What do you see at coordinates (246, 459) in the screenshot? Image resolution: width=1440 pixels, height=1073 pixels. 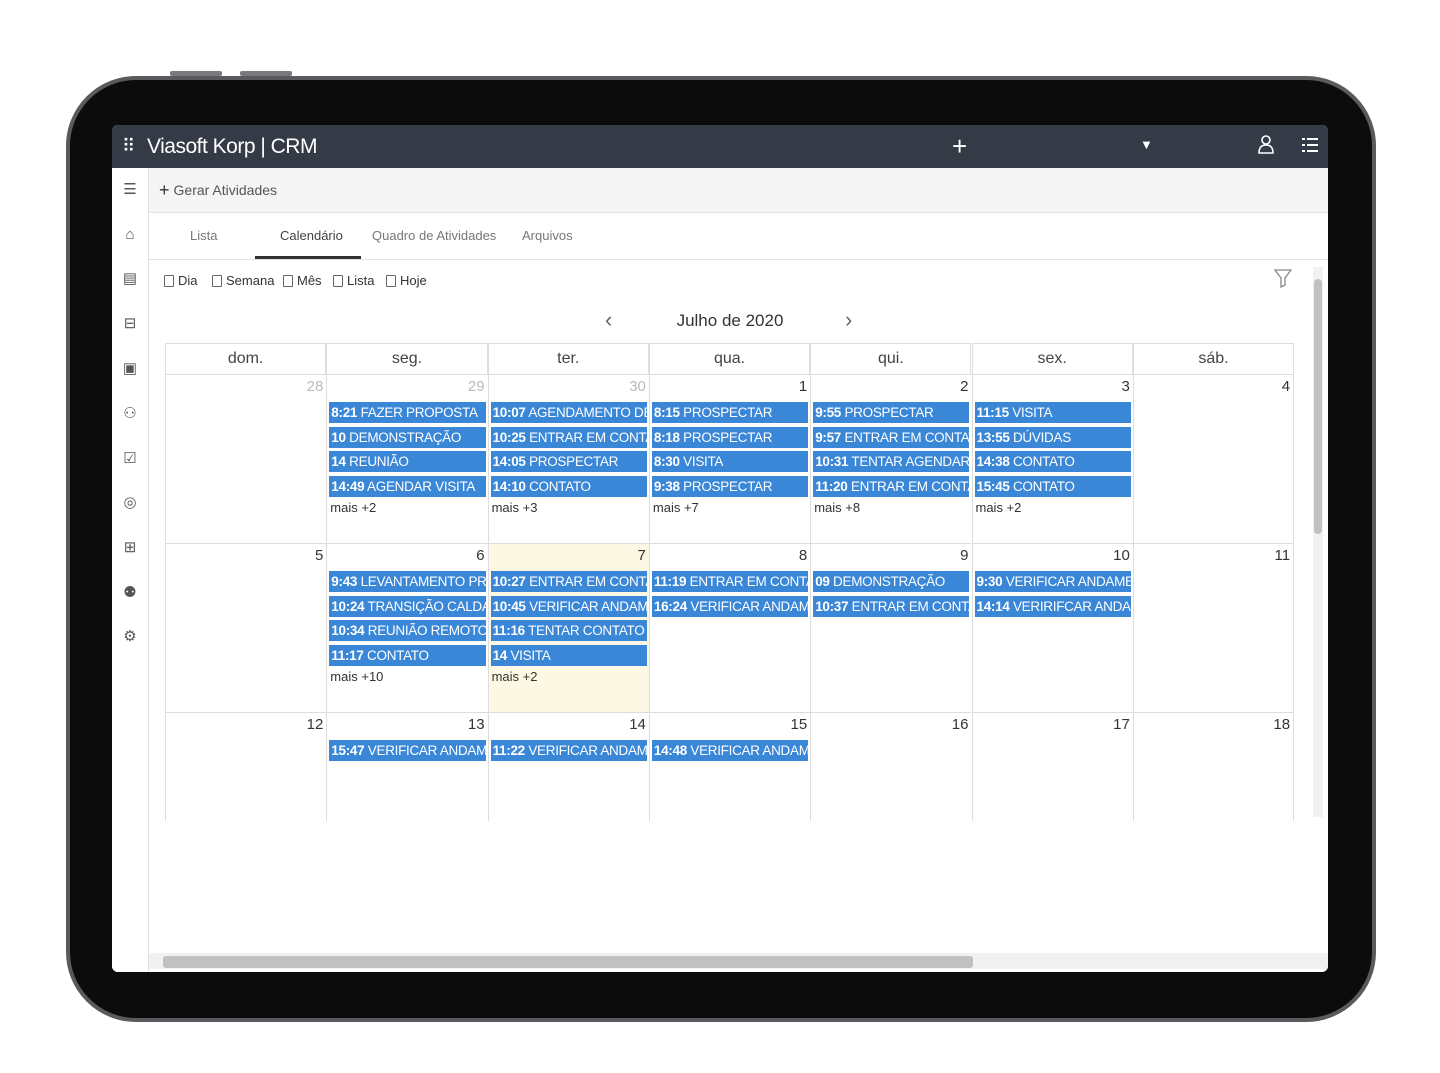 I see `day-cell: 28` at bounding box center [246, 459].